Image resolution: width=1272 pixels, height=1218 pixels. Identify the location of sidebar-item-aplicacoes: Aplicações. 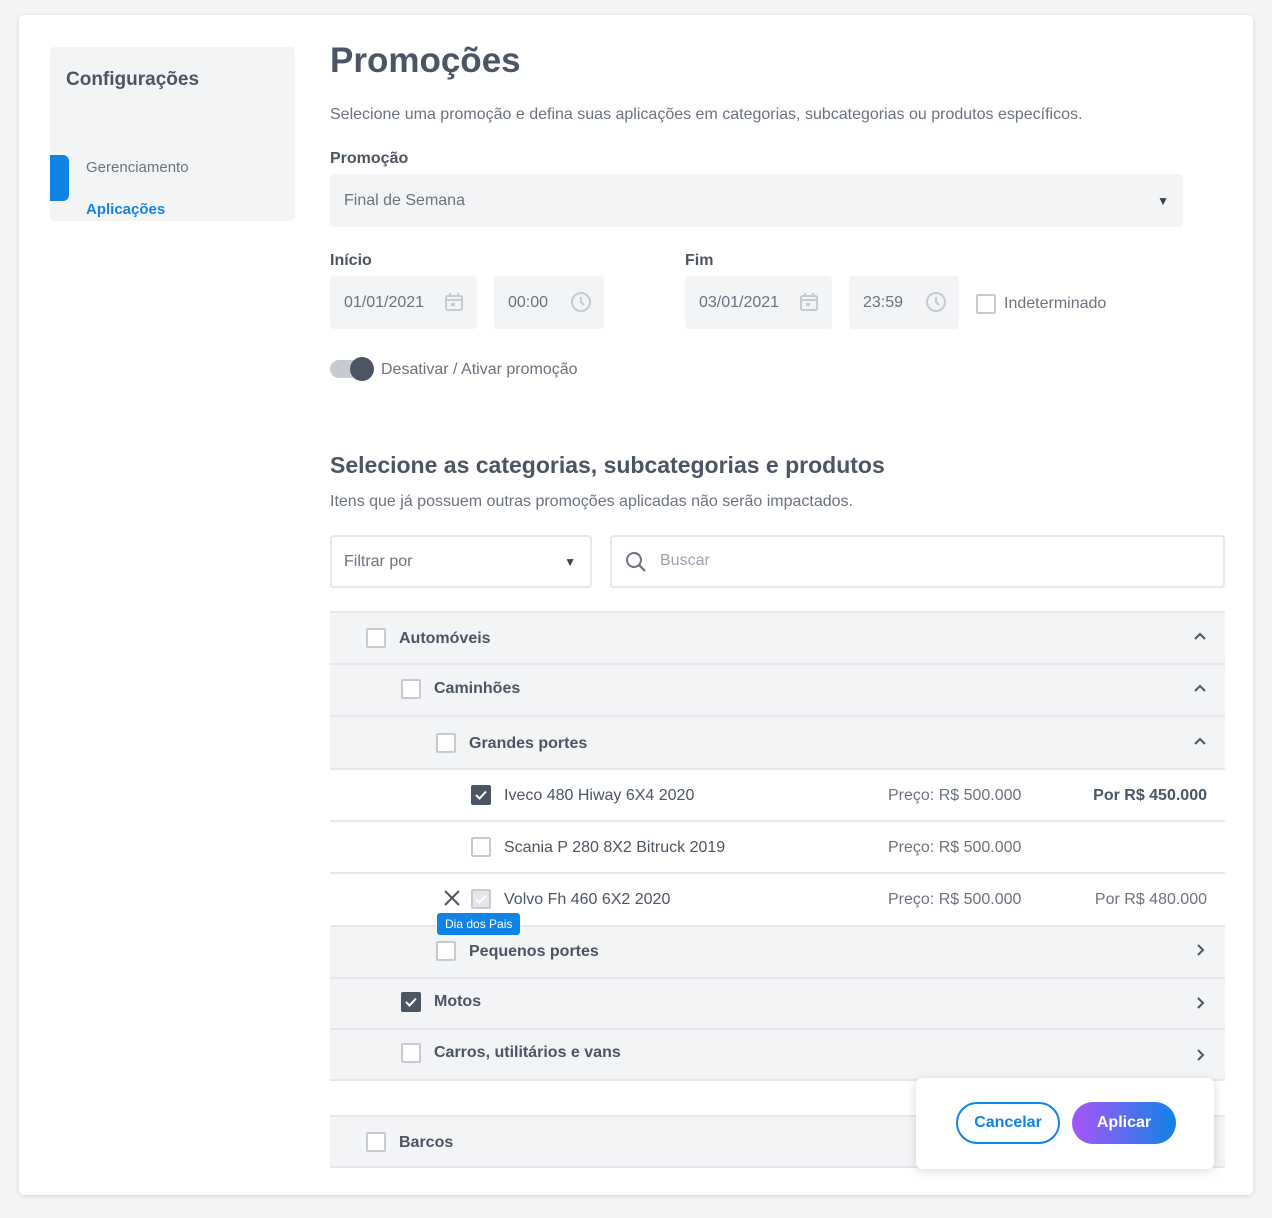
(125, 209).